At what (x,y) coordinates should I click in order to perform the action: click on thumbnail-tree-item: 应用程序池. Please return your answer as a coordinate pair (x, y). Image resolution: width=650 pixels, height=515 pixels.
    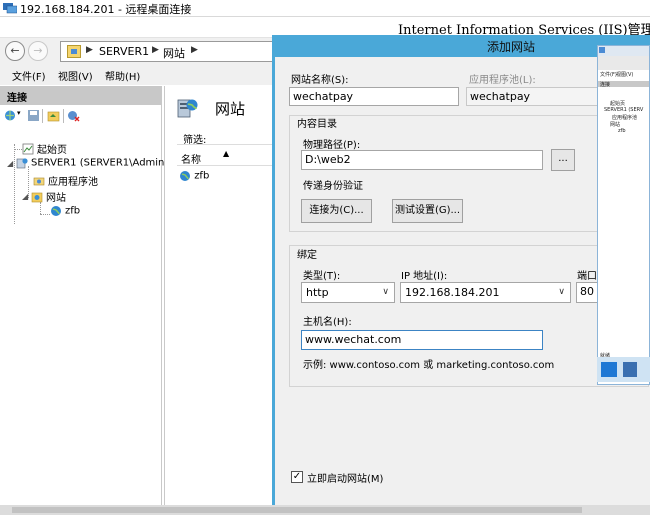
    Looking at the image, I should click on (625, 118).